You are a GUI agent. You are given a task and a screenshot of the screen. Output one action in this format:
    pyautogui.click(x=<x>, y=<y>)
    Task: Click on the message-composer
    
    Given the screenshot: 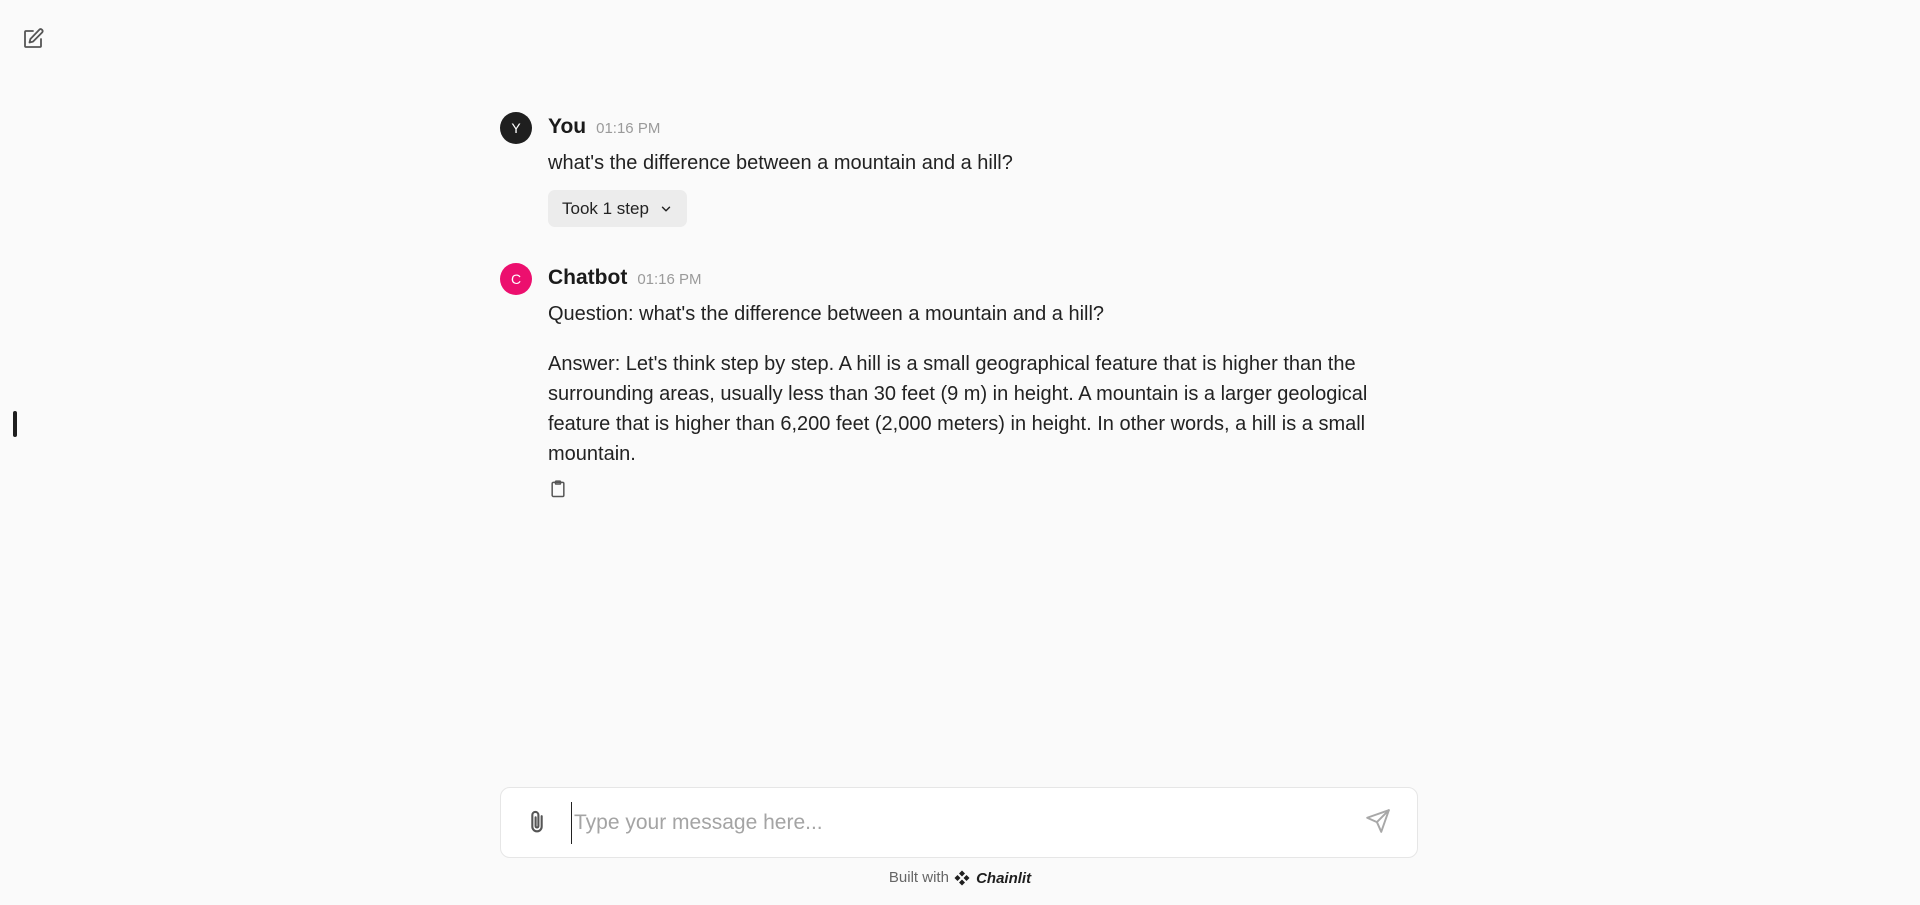 What is the action you would take?
    pyautogui.click(x=959, y=822)
    